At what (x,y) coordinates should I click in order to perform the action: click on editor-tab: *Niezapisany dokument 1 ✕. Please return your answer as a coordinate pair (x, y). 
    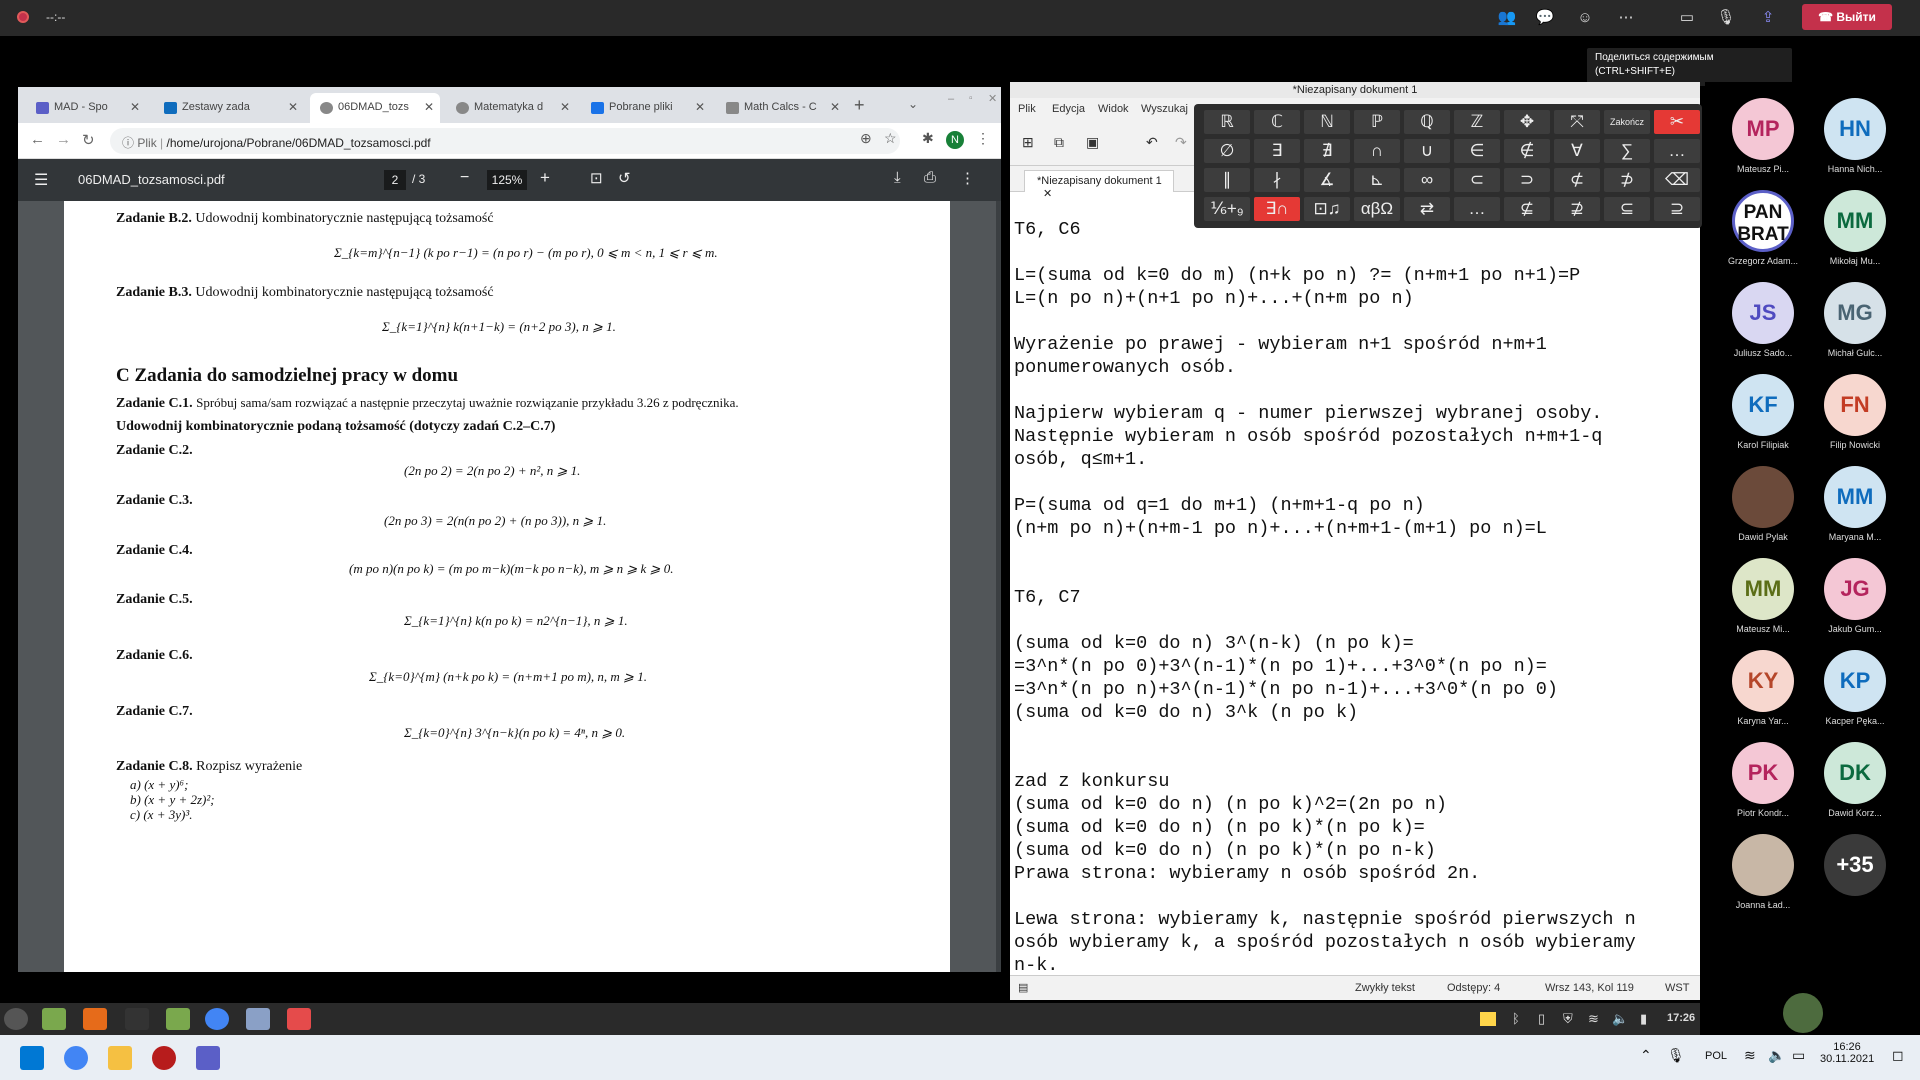
    Looking at the image, I should click on (1099, 185).